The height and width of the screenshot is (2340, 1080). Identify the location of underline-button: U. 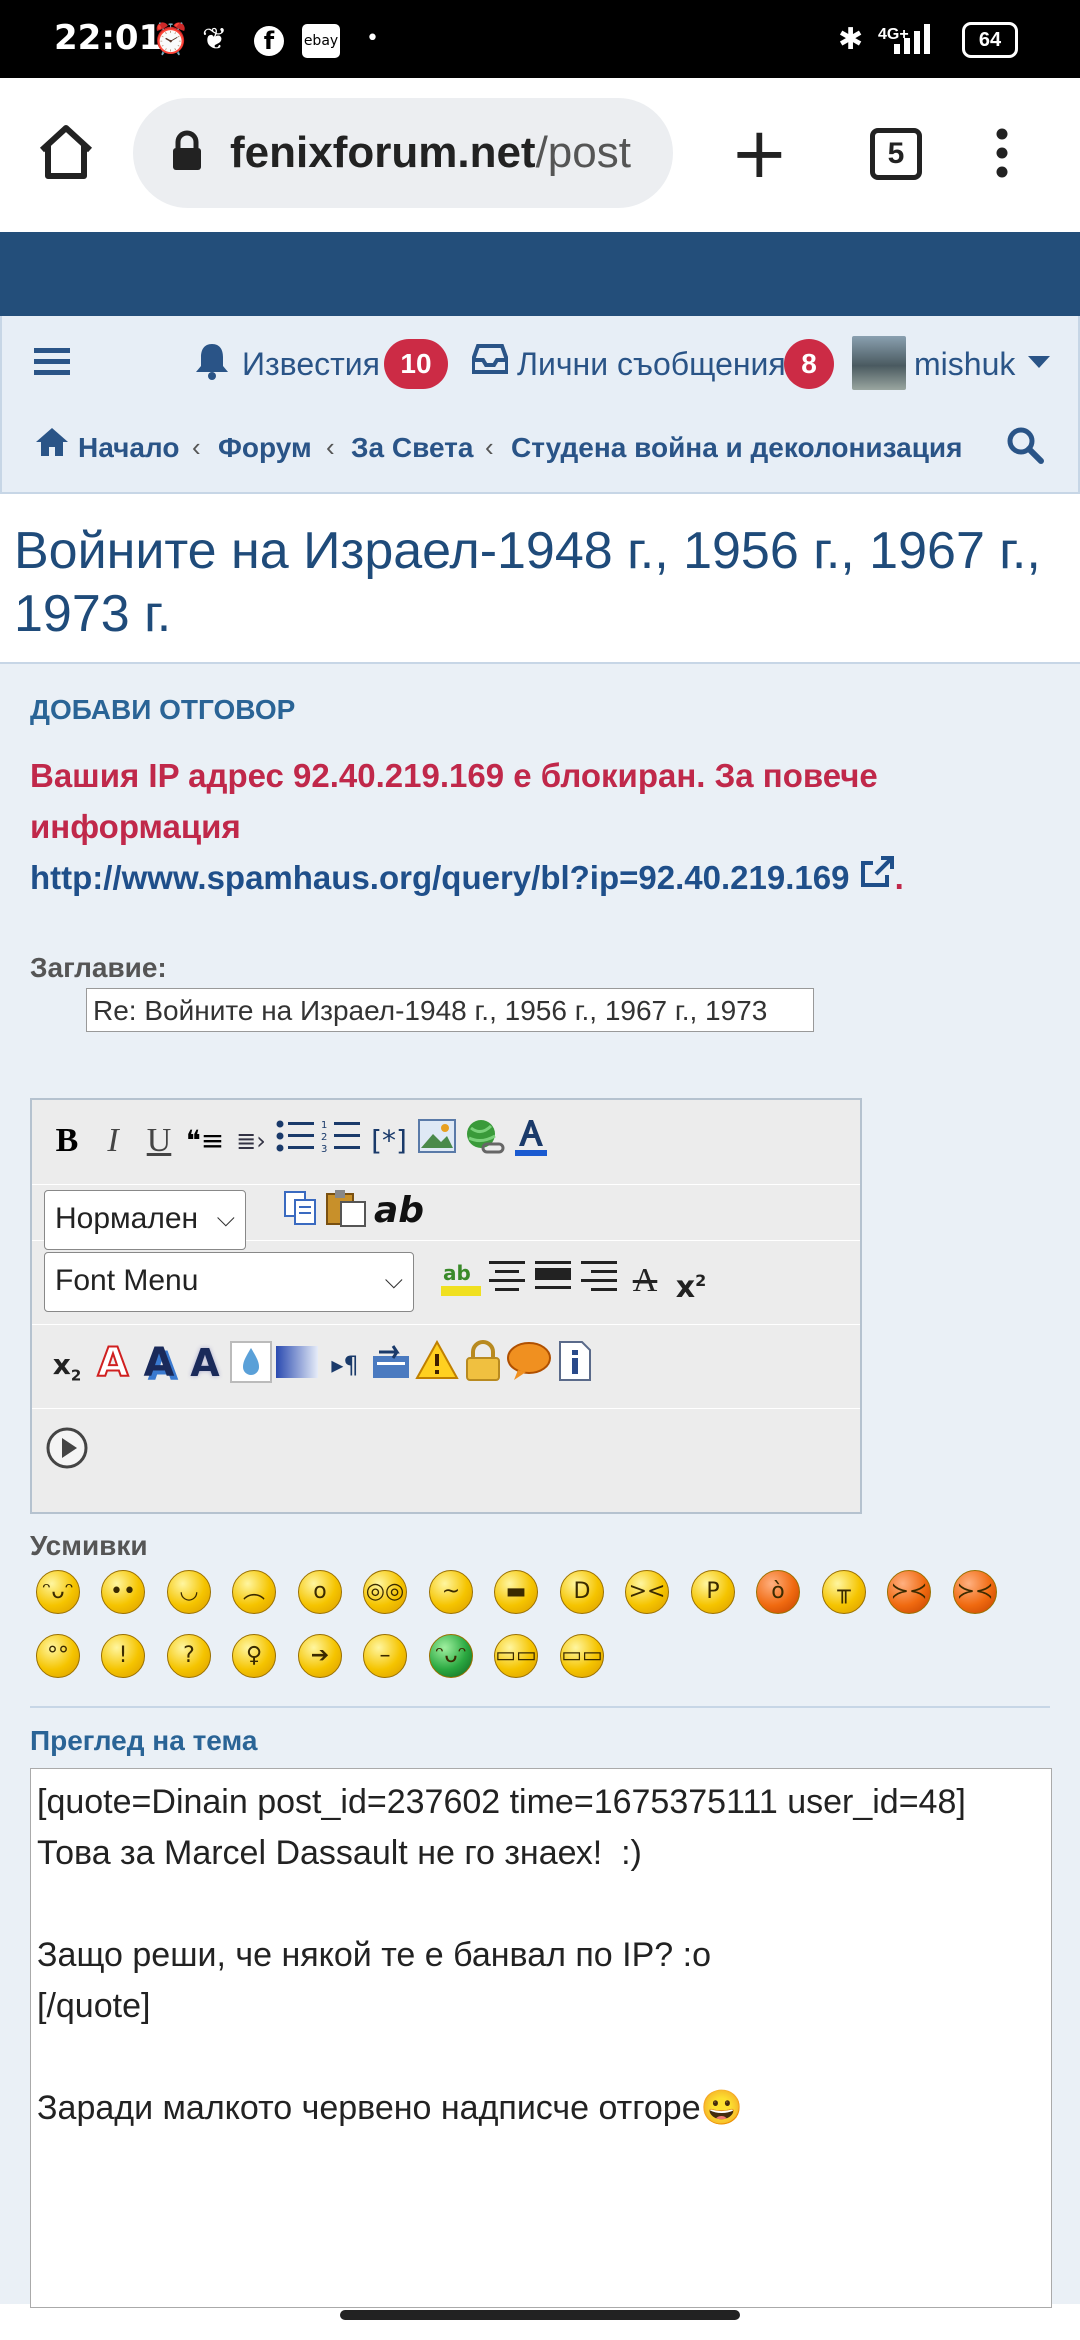
(159, 1141).